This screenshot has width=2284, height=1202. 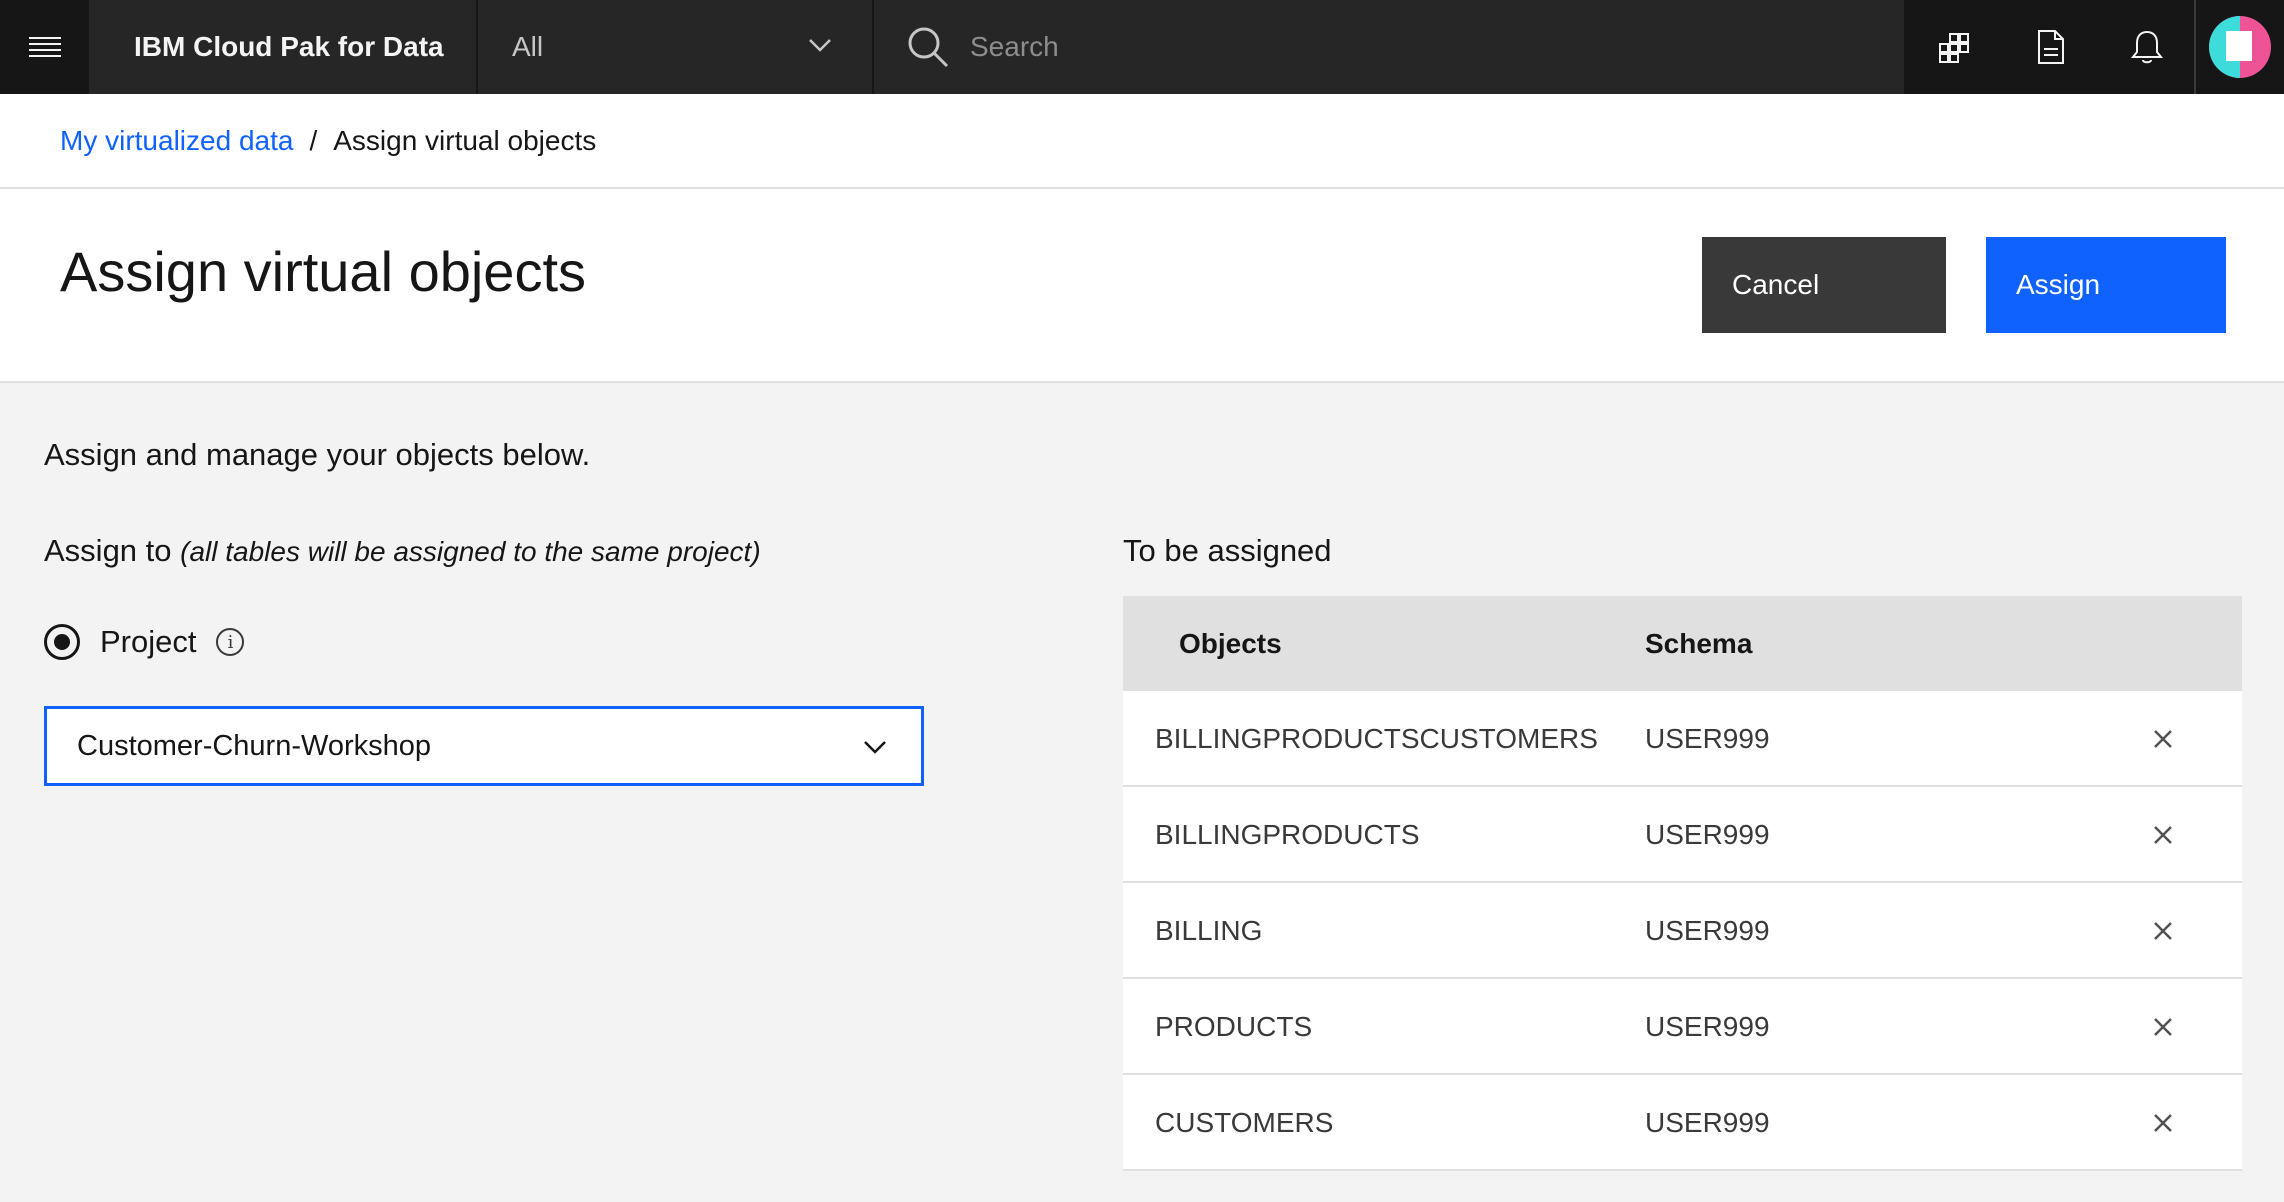 What do you see at coordinates (2239, 47) in the screenshot?
I see `user-avatar` at bounding box center [2239, 47].